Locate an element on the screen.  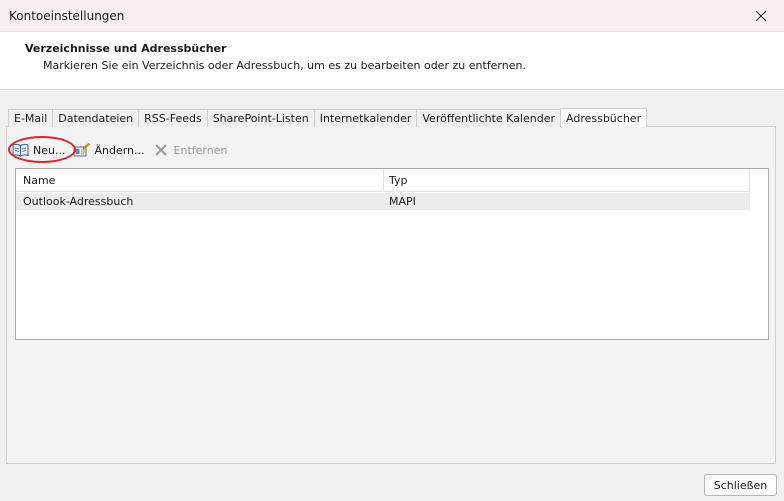
x-icon is located at coordinates (161, 150).